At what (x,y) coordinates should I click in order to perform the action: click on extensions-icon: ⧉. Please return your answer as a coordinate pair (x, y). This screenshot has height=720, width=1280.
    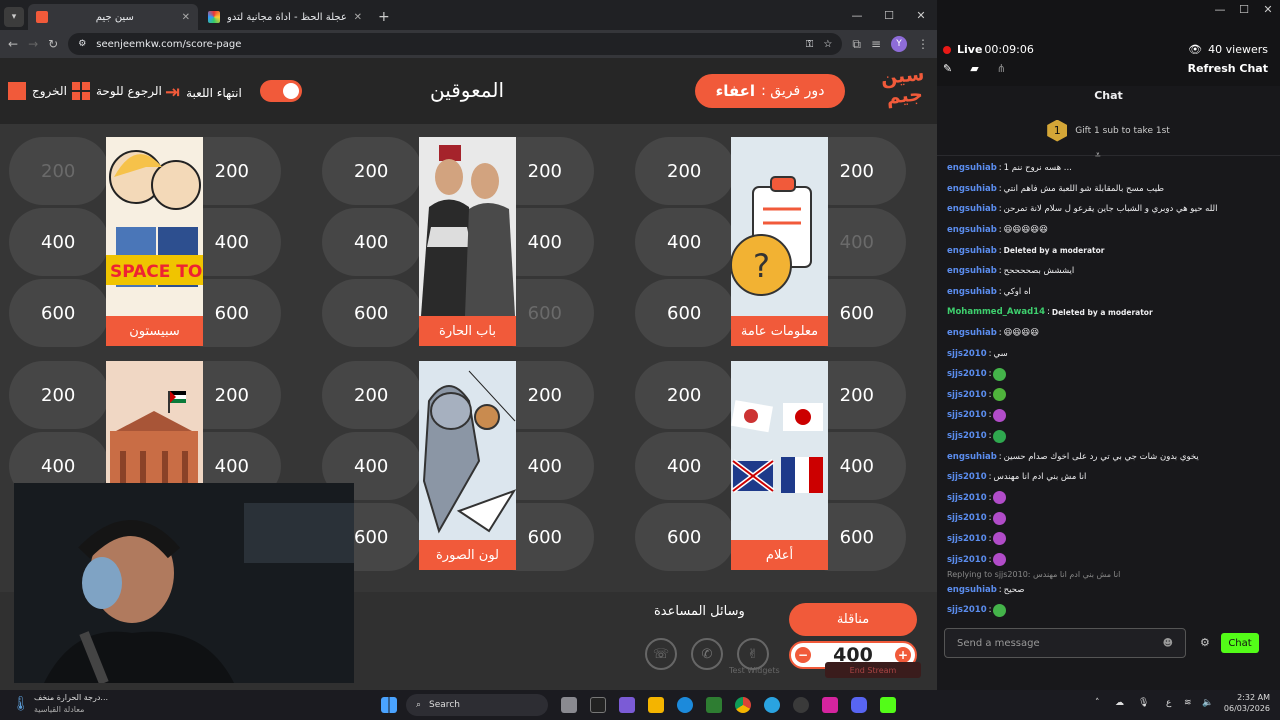
    Looking at the image, I should click on (856, 44).